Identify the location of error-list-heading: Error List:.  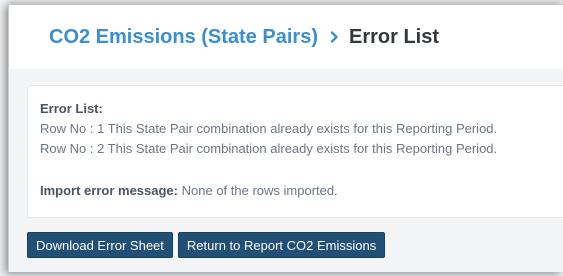
(71, 108).